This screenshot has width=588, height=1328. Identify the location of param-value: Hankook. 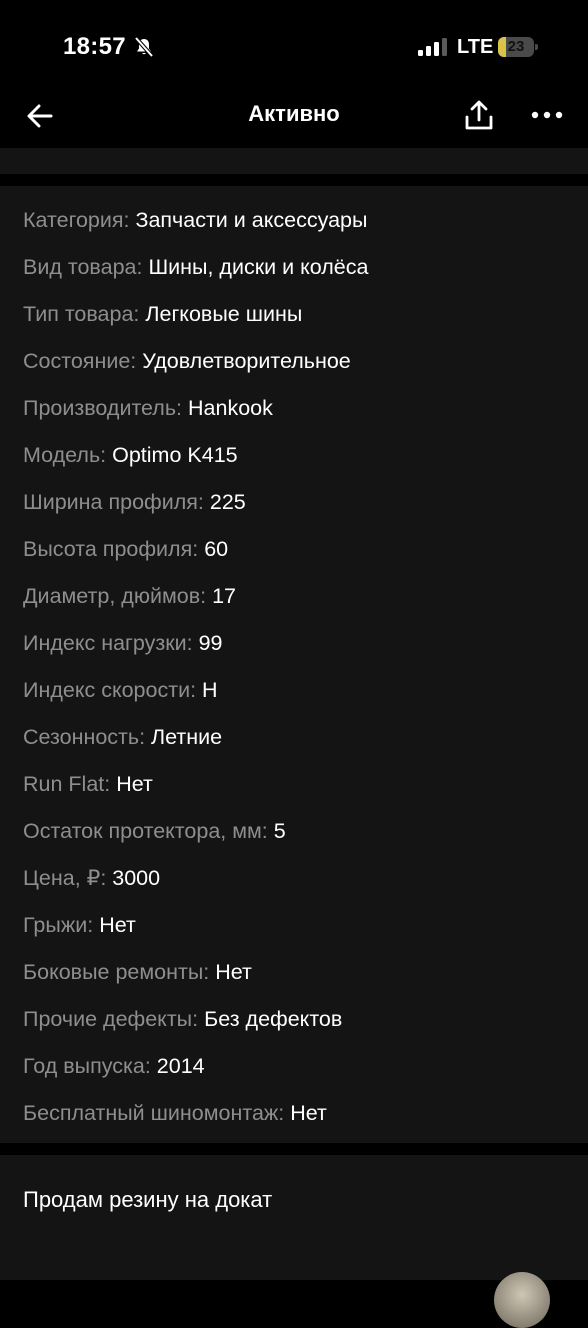
(230, 408).